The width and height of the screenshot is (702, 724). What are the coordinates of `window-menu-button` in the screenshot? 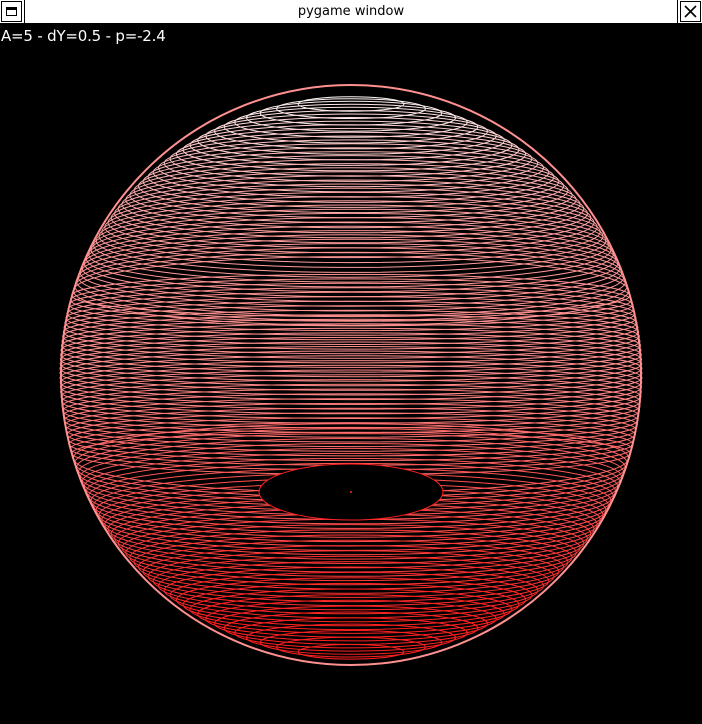 It's located at (11, 11).